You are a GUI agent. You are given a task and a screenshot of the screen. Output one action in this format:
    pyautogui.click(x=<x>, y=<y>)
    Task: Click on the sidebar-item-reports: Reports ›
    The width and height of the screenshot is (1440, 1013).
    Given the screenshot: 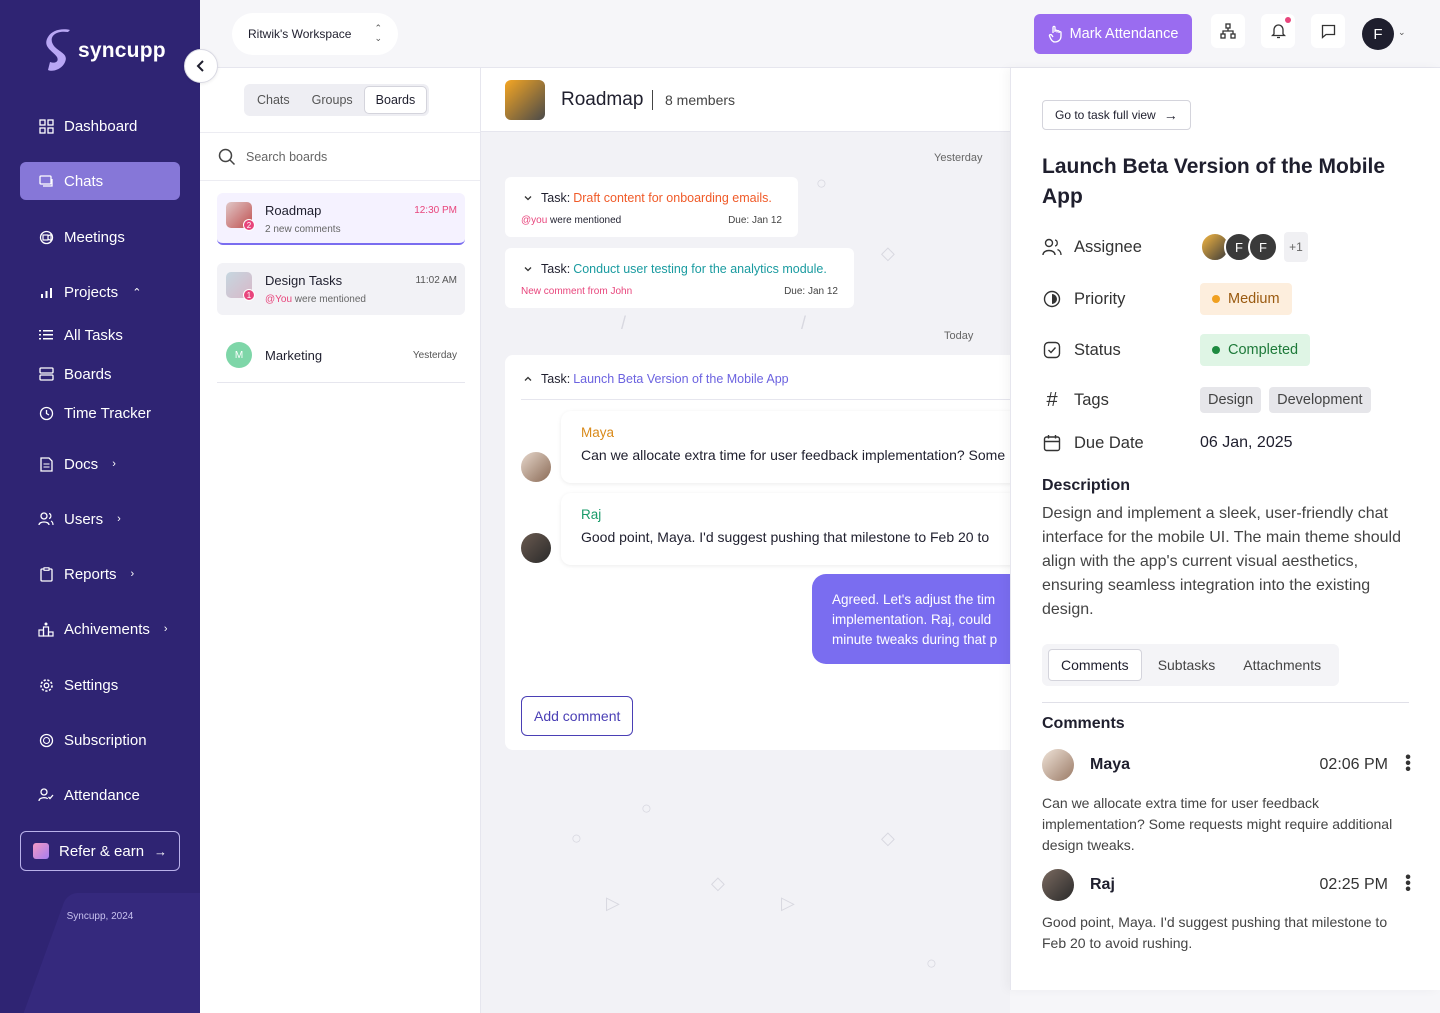 What is the action you would take?
    pyautogui.click(x=100, y=574)
    